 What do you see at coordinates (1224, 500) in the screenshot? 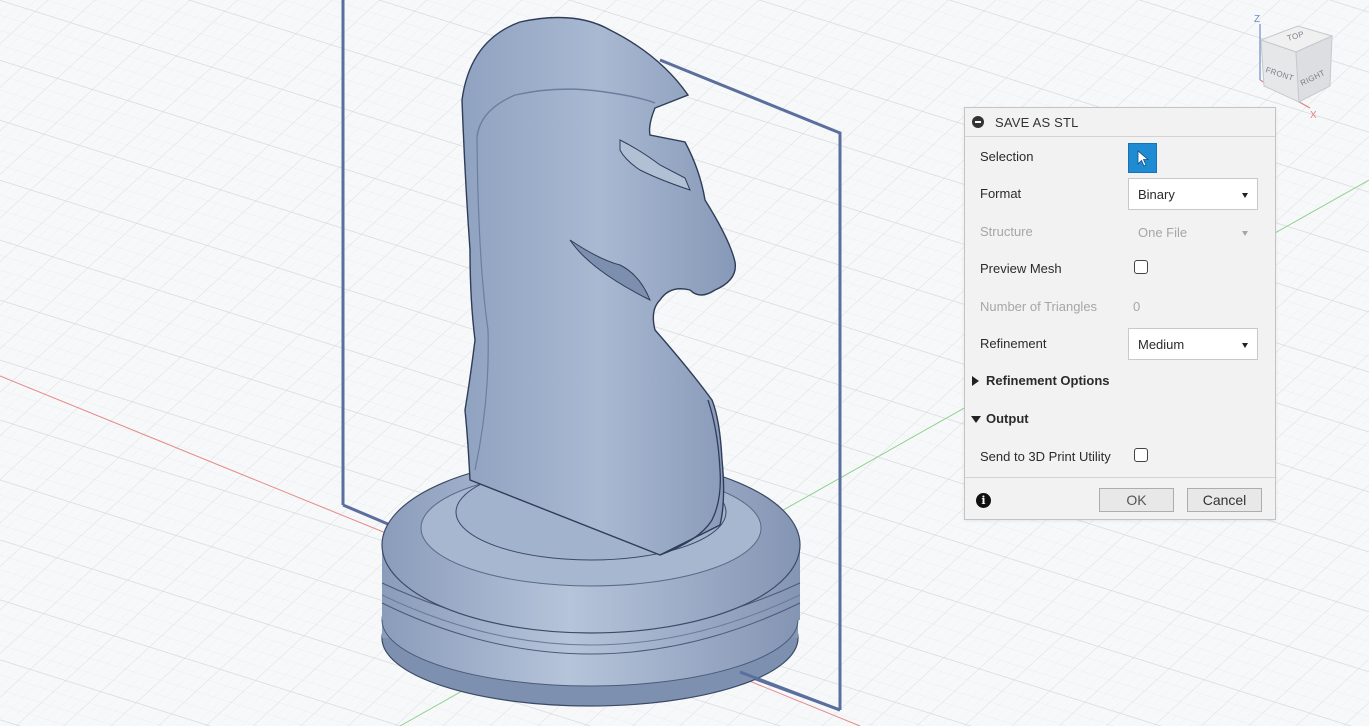
I see `cancel-button: Cancel` at bounding box center [1224, 500].